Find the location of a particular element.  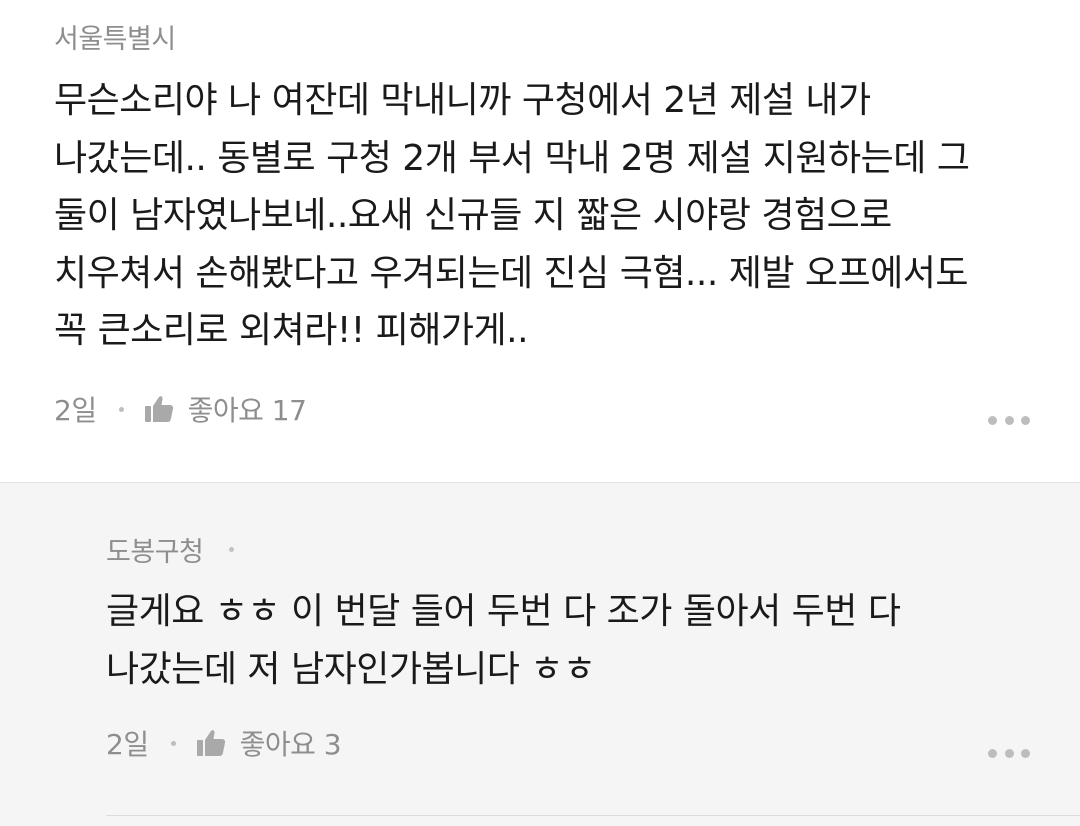

comment-meta: 2일 좋아요 17 is located at coordinates (180, 409).